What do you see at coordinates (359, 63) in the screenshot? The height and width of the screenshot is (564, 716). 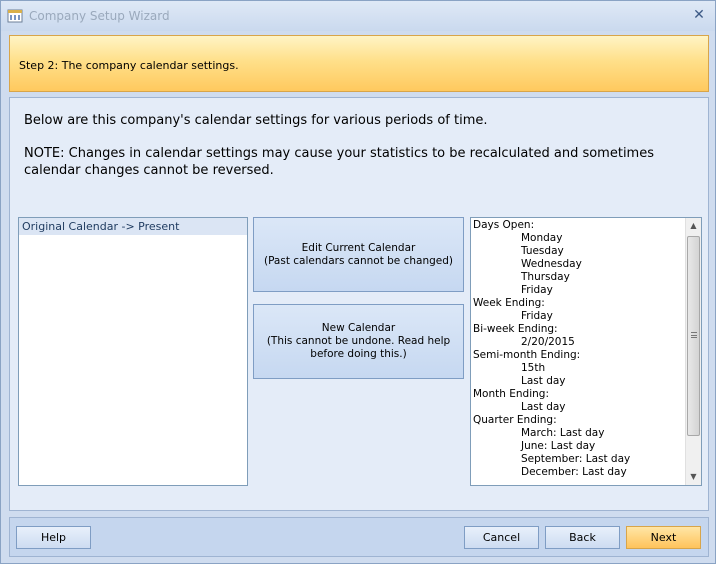 I see `step-banner: Step 2: The company calendar settings.` at bounding box center [359, 63].